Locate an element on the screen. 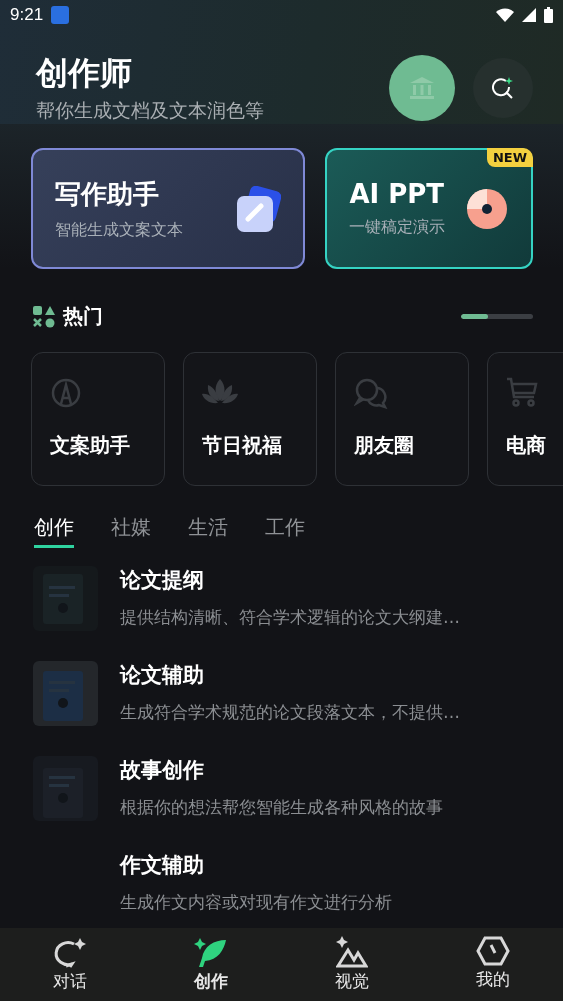  pencil-circle-icon is located at coordinates (66, 393).